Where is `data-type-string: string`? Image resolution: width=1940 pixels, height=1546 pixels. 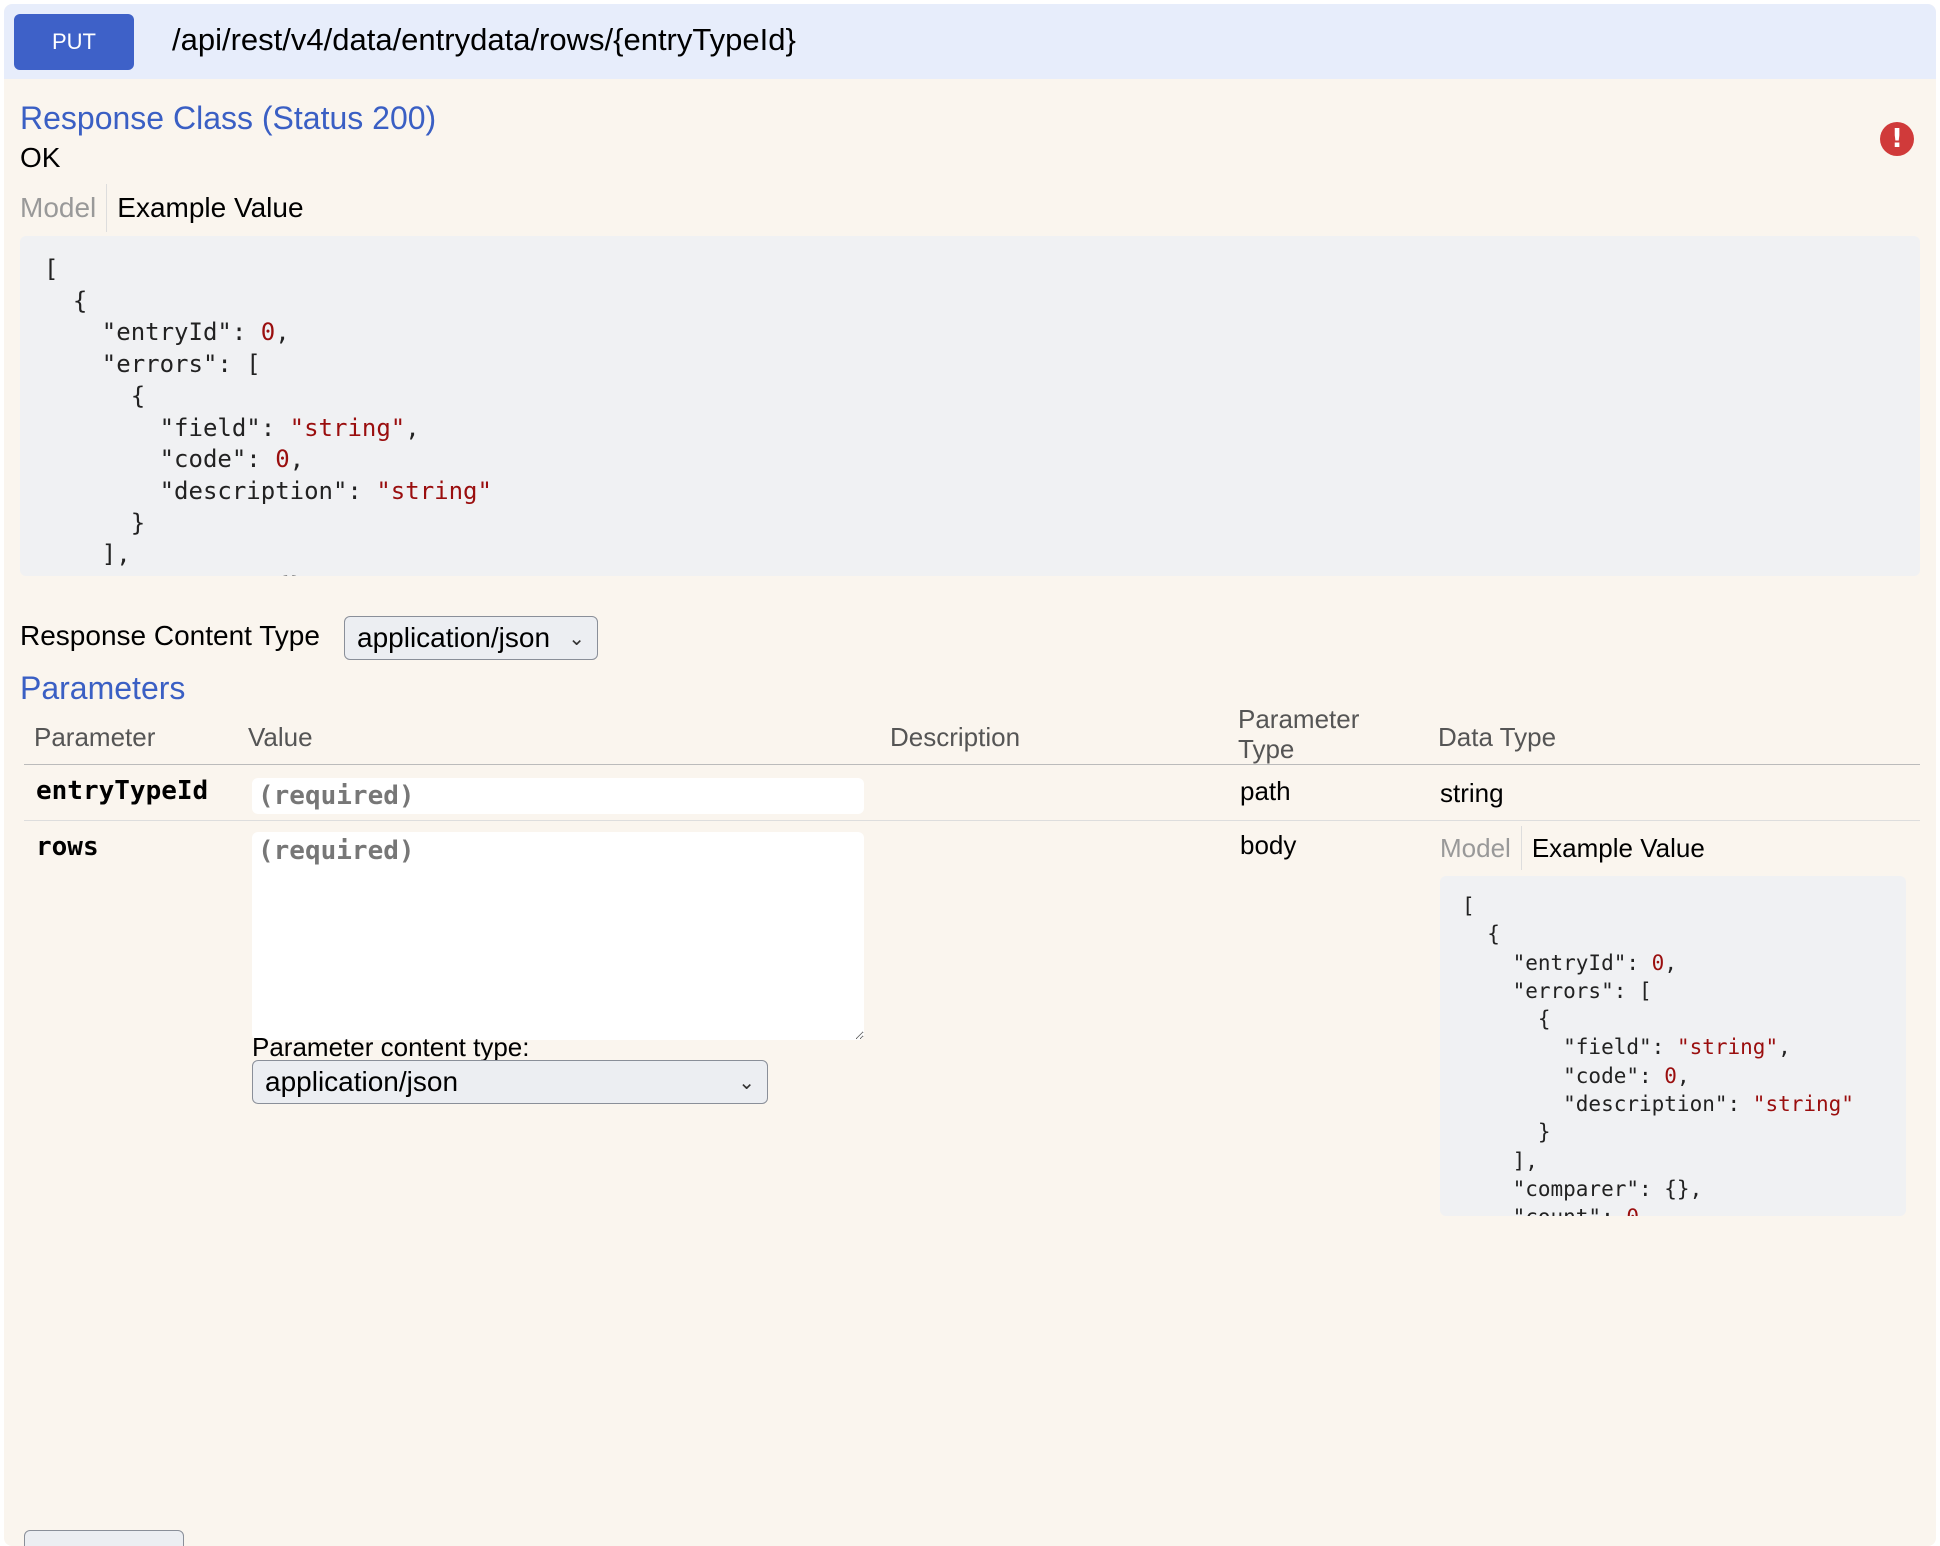 data-type-string: string is located at coordinates (1472, 793).